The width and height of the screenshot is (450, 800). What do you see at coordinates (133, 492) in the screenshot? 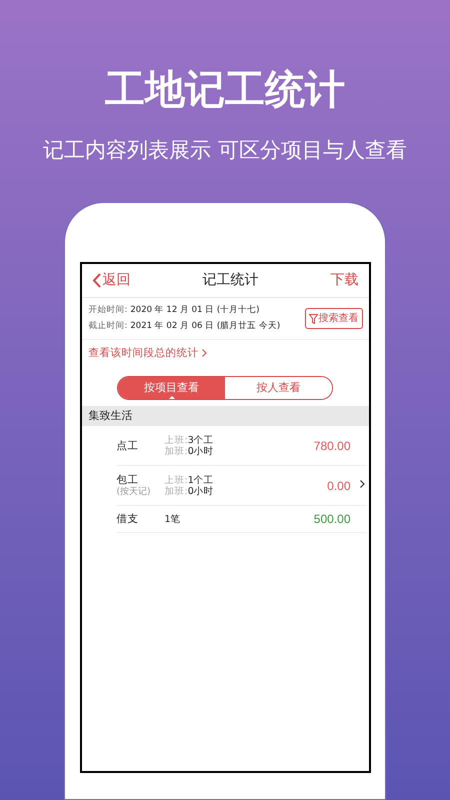
I see `record-note: (按天记)` at bounding box center [133, 492].